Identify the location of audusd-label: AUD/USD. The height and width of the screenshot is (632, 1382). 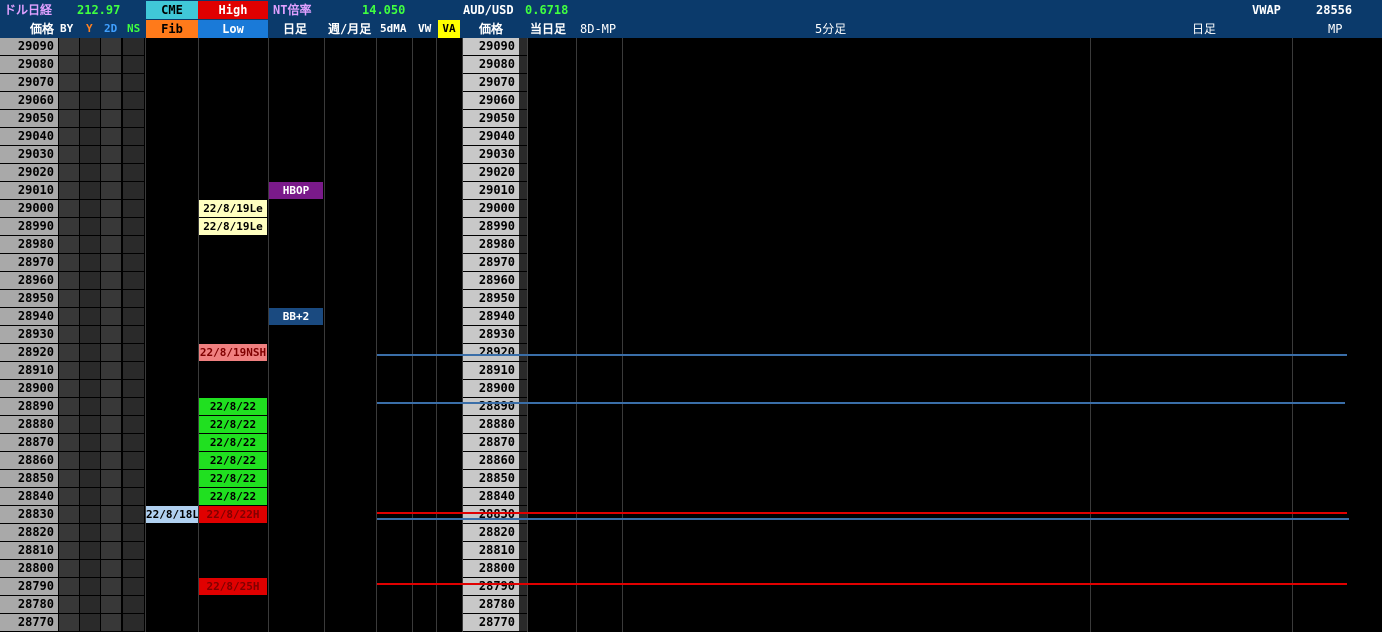
(488, 10).